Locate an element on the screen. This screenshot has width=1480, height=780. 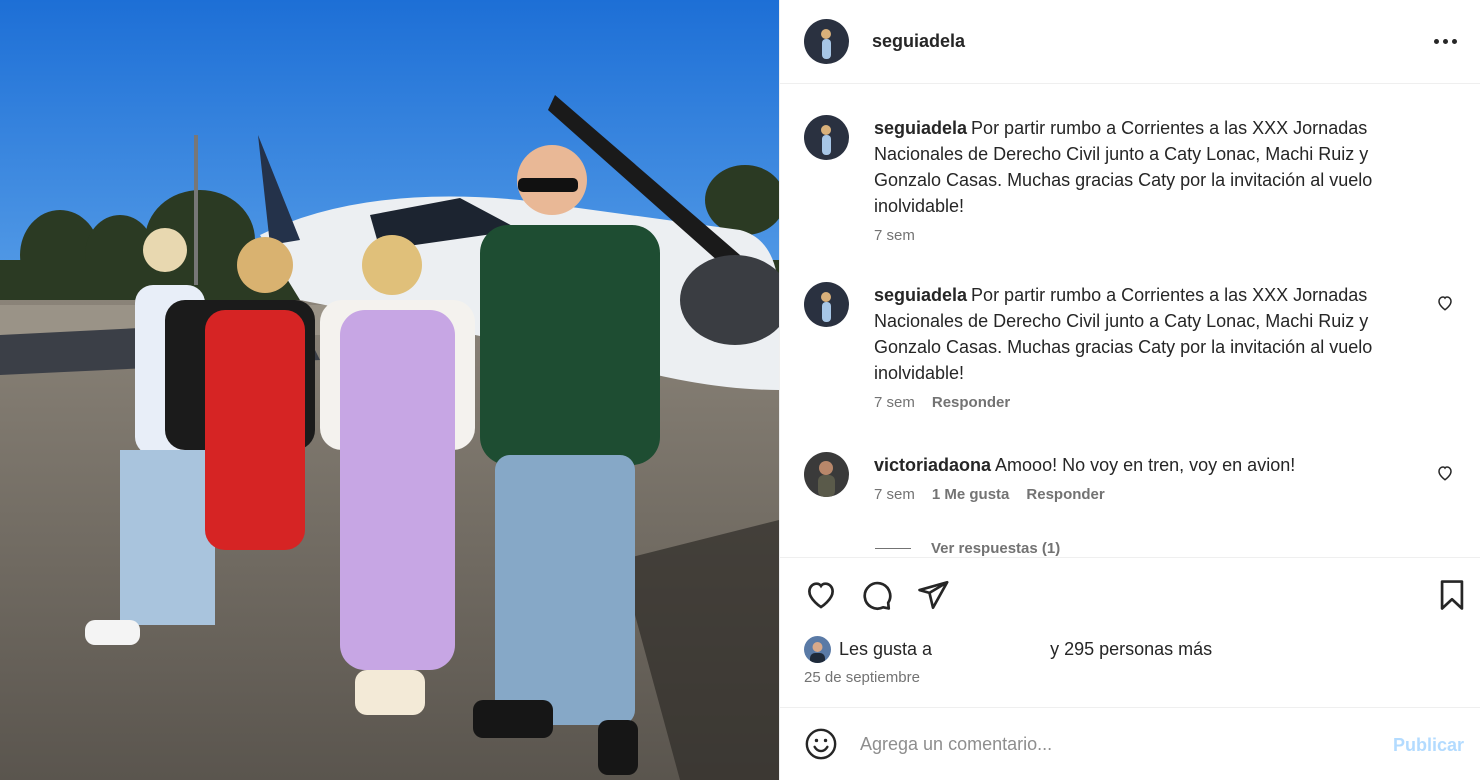
view-replies-button: Ver respuestas (1) is located at coordinates (967, 548).